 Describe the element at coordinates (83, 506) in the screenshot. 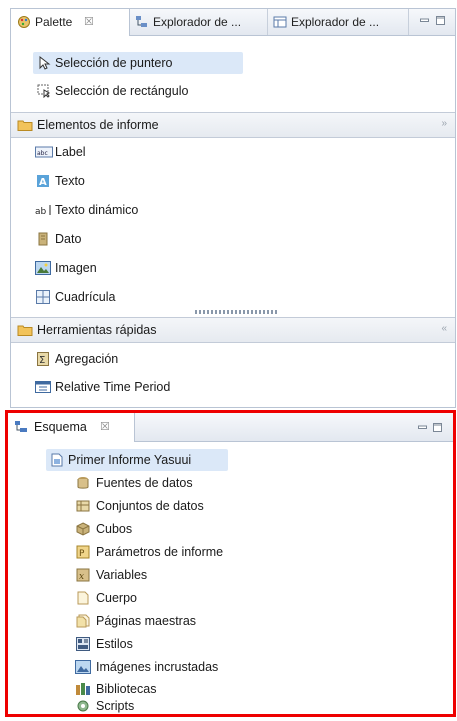

I see `data-sets-icon` at that location.